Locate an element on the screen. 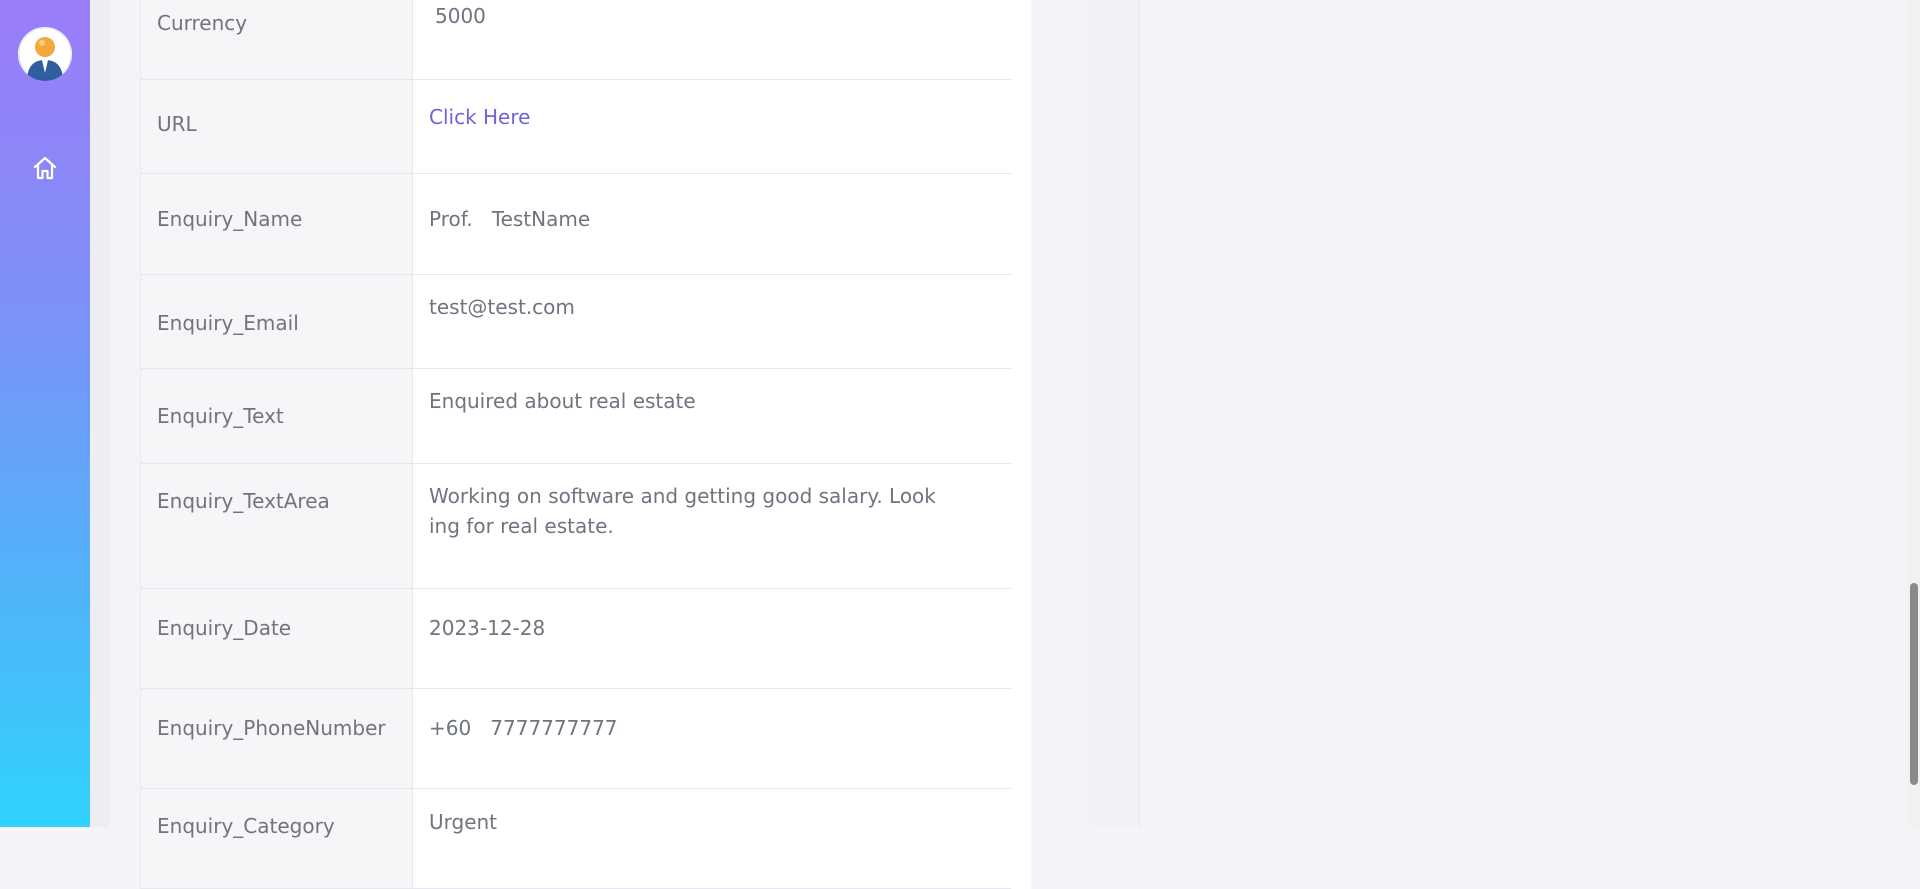  row-label-enquiry-name: Enquiry_Name is located at coordinates (277, 224).